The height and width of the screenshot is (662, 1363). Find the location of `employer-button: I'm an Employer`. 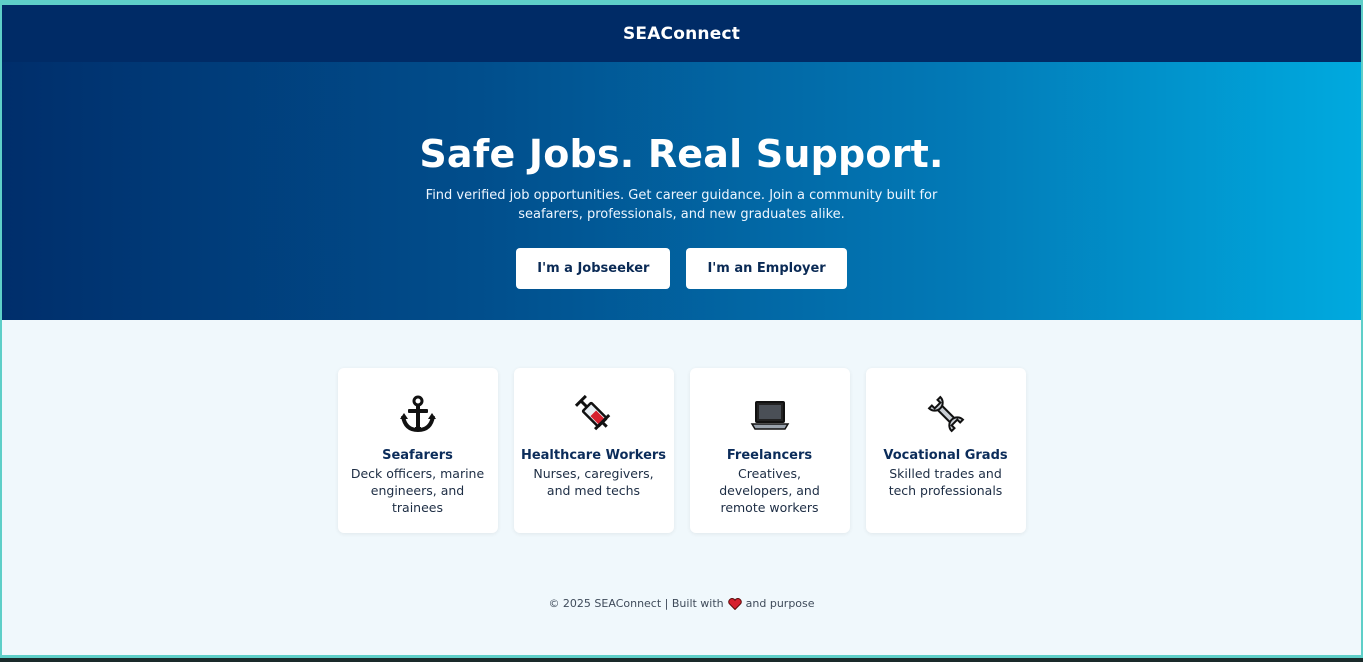

employer-button: I'm an Employer is located at coordinates (766, 268).